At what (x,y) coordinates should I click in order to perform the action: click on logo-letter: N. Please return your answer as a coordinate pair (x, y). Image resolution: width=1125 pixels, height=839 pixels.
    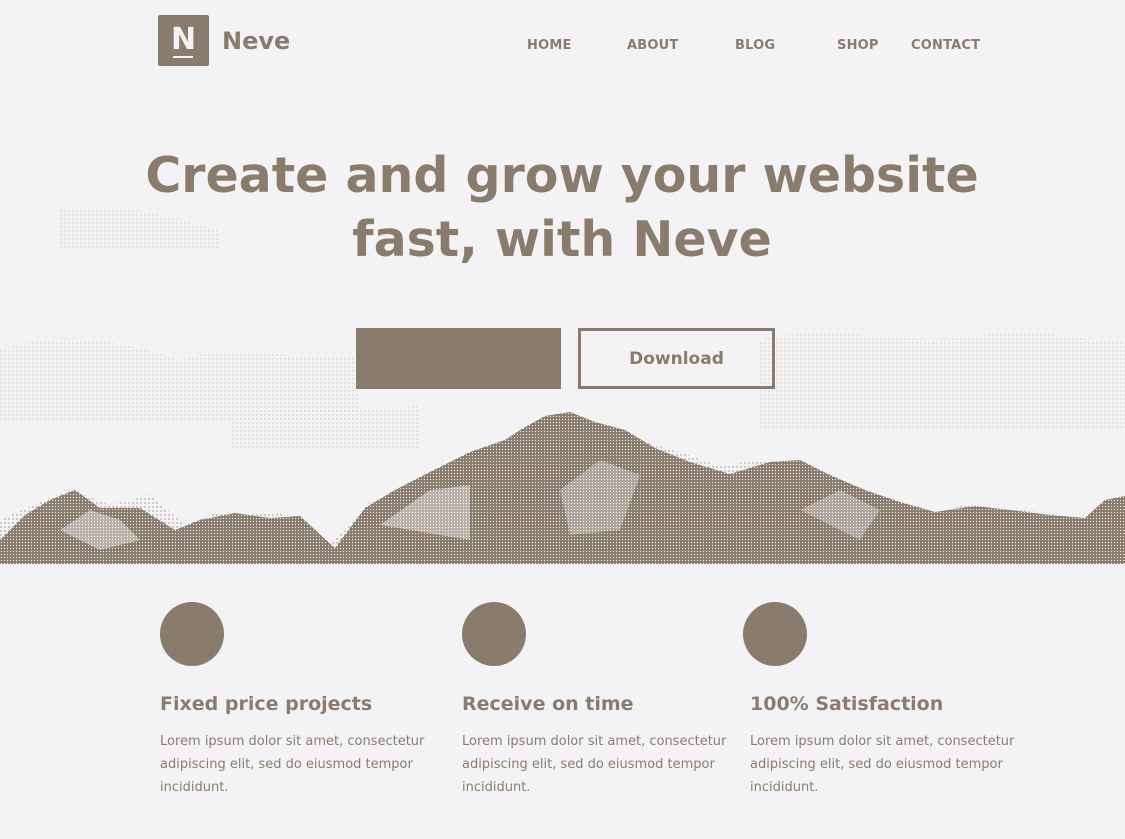
    Looking at the image, I should click on (183, 39).